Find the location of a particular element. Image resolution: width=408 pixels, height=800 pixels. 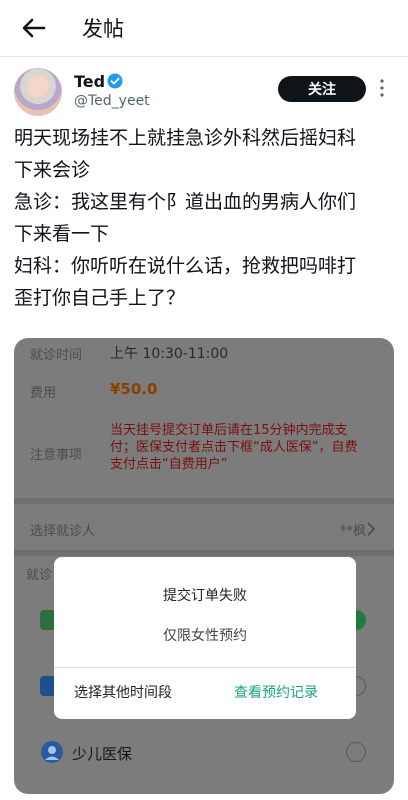

tweet-line: 下来会诊 is located at coordinates (52, 170).